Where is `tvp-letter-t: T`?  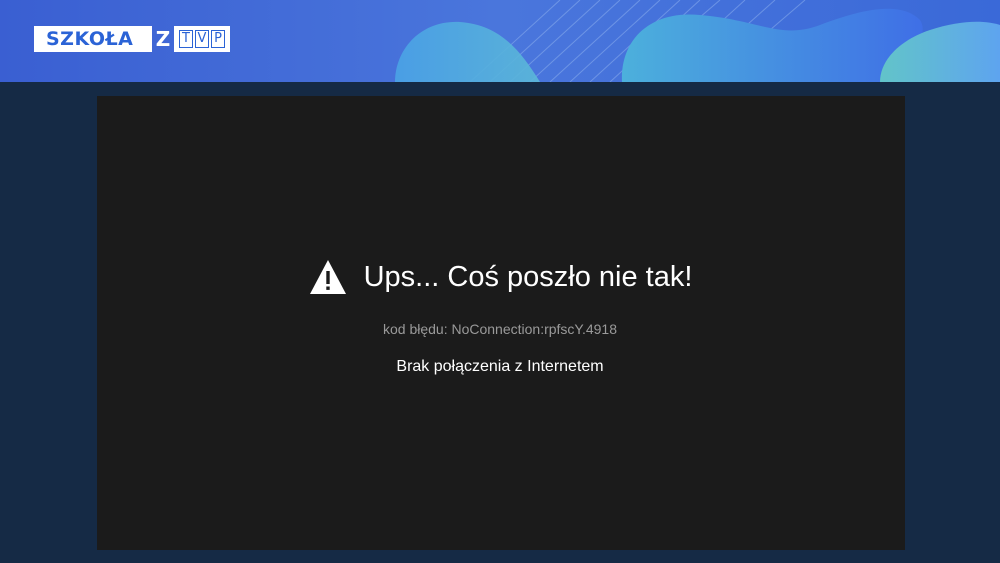
tvp-letter-t: T is located at coordinates (186, 39).